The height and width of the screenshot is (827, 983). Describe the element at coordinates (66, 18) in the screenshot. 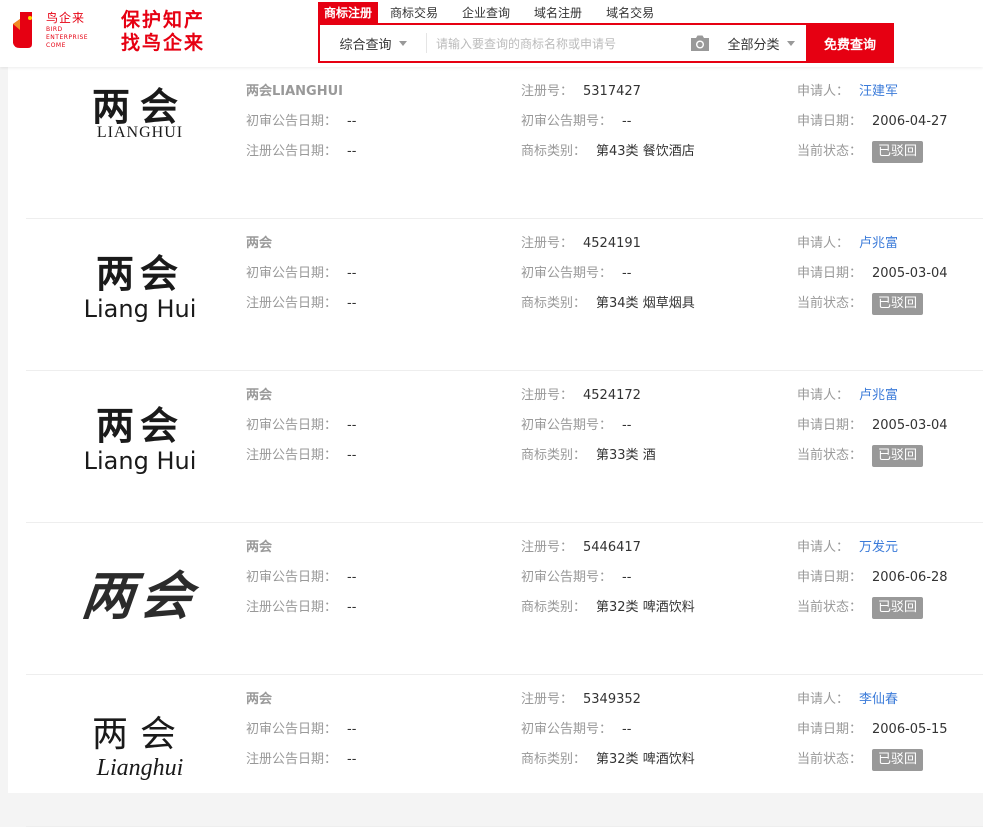

I see `logo-text: 鸟企来` at that location.